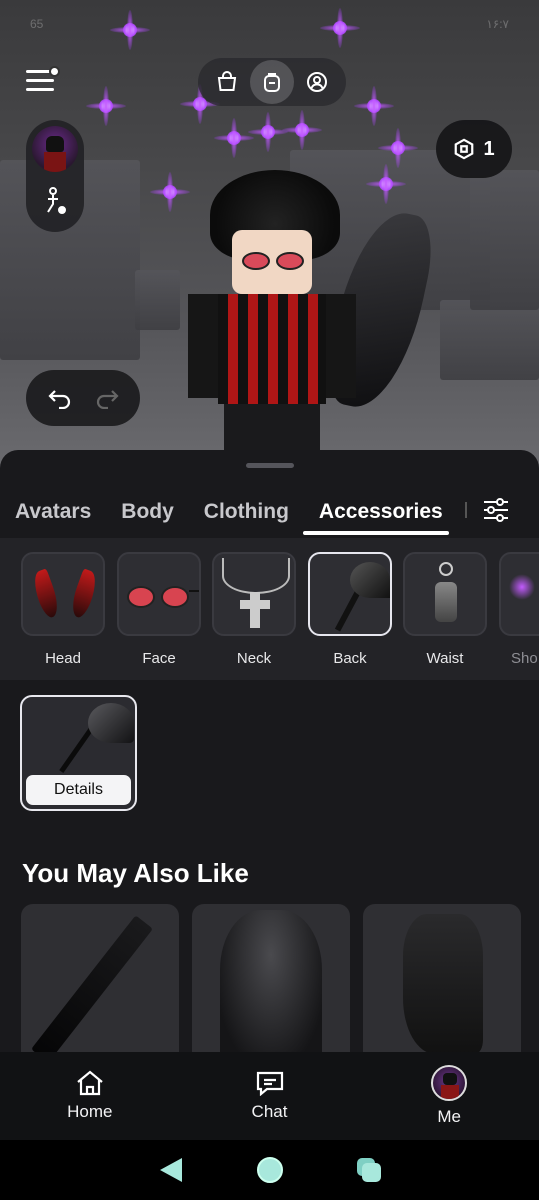  What do you see at coordinates (171, 1170) in the screenshot?
I see `back-icon` at bounding box center [171, 1170].